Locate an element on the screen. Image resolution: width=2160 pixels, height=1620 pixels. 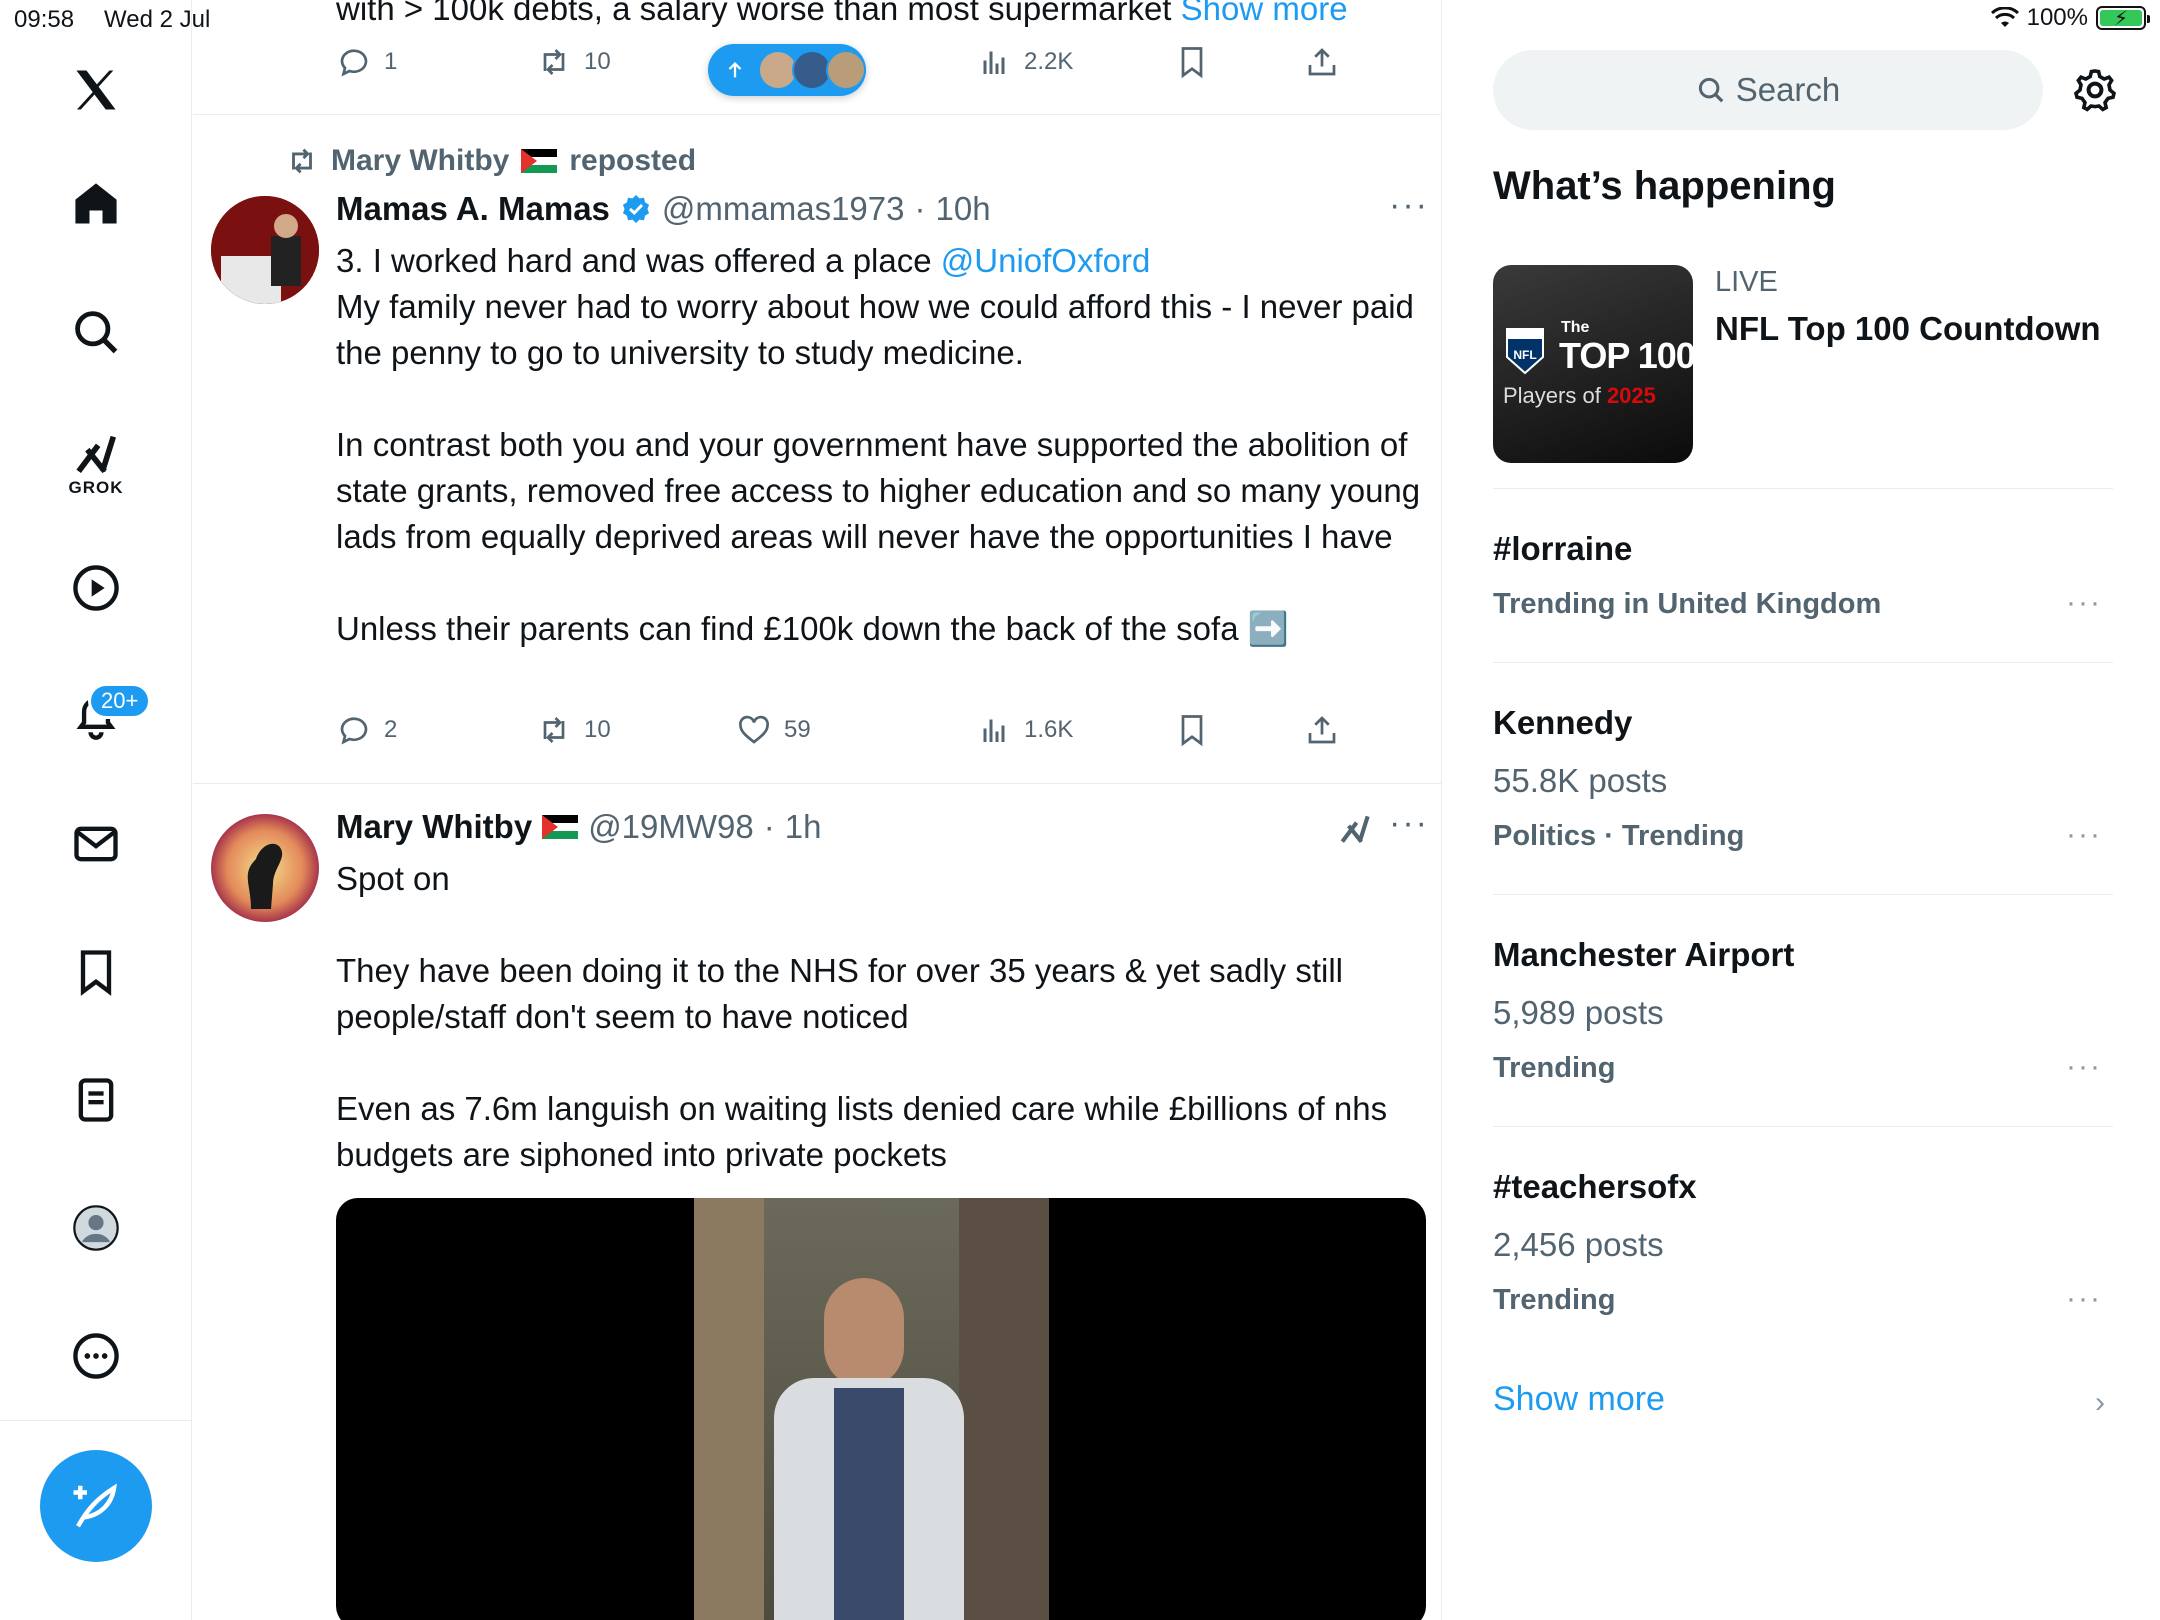
profile-avatar-icon is located at coordinates (96, 1228).